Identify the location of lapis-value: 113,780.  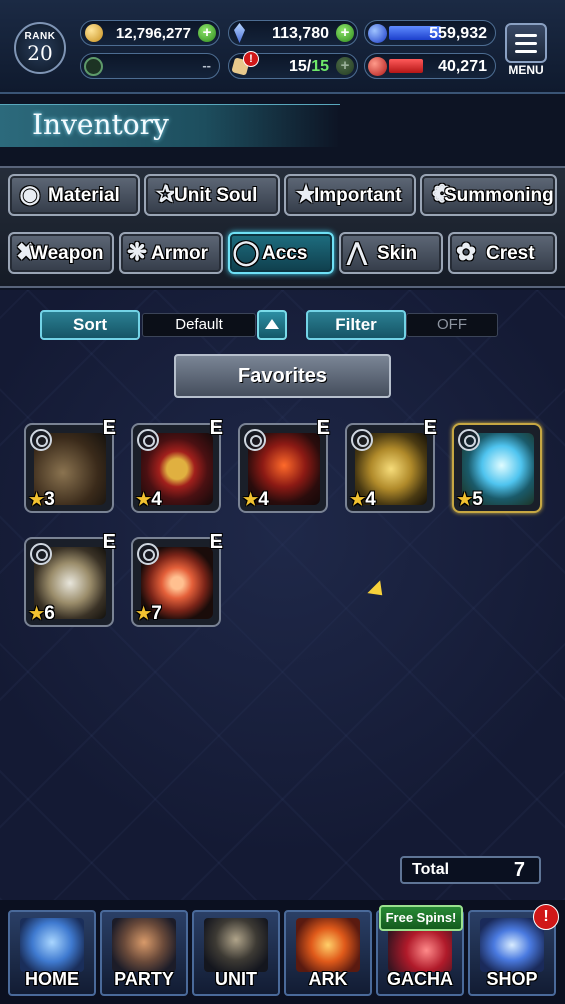
(300, 33).